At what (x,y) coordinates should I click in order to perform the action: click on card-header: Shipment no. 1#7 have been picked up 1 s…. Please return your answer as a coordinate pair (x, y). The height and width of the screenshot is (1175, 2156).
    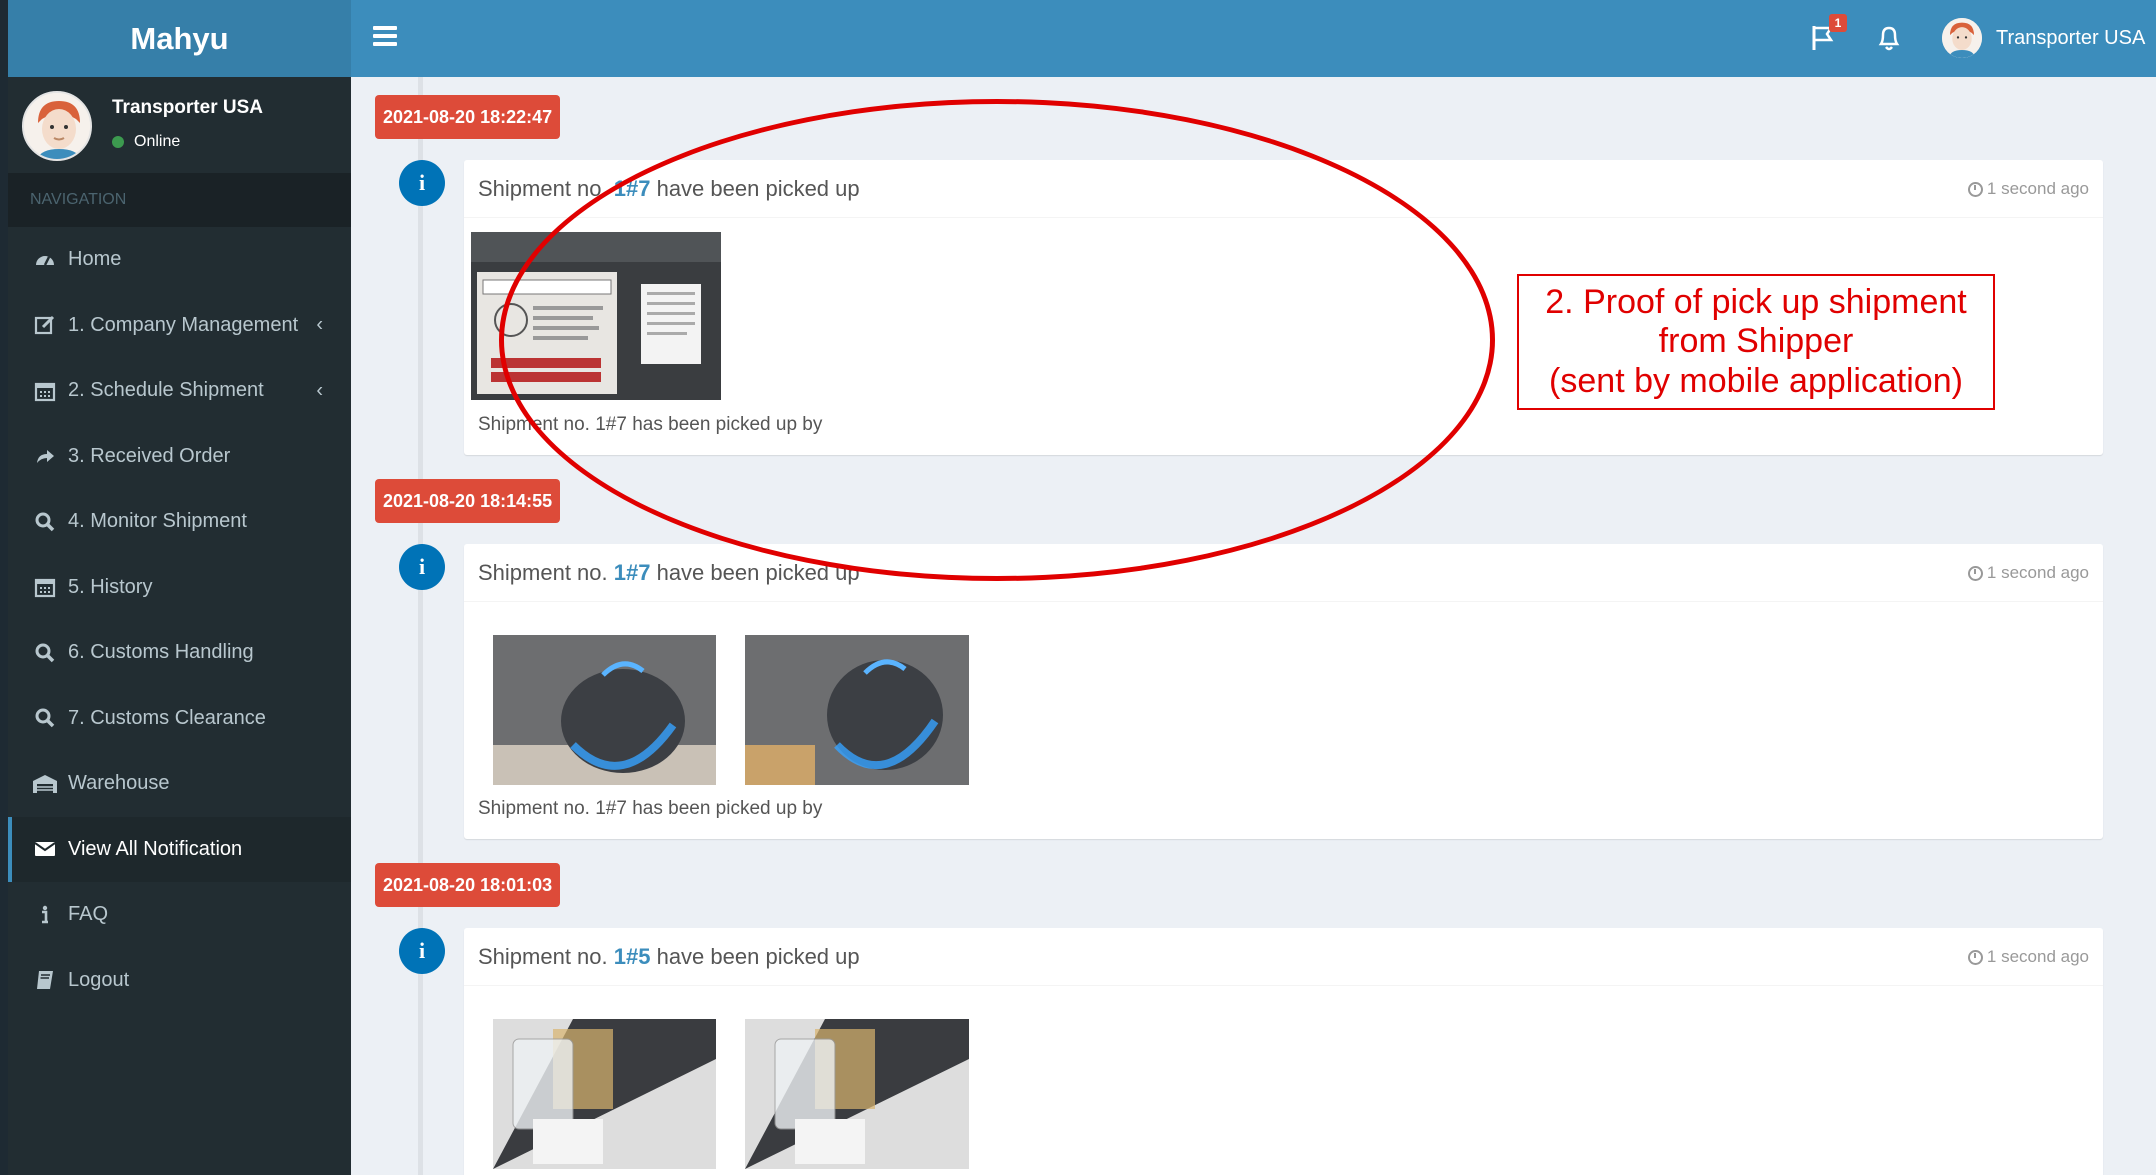
    Looking at the image, I should click on (1283, 573).